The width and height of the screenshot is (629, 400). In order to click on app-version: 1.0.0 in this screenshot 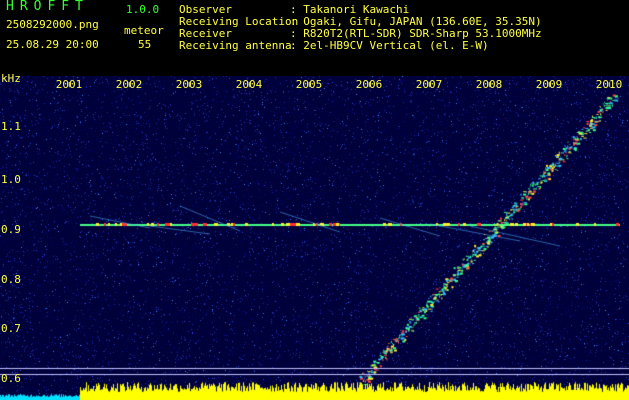, I will do `click(143, 9)`.